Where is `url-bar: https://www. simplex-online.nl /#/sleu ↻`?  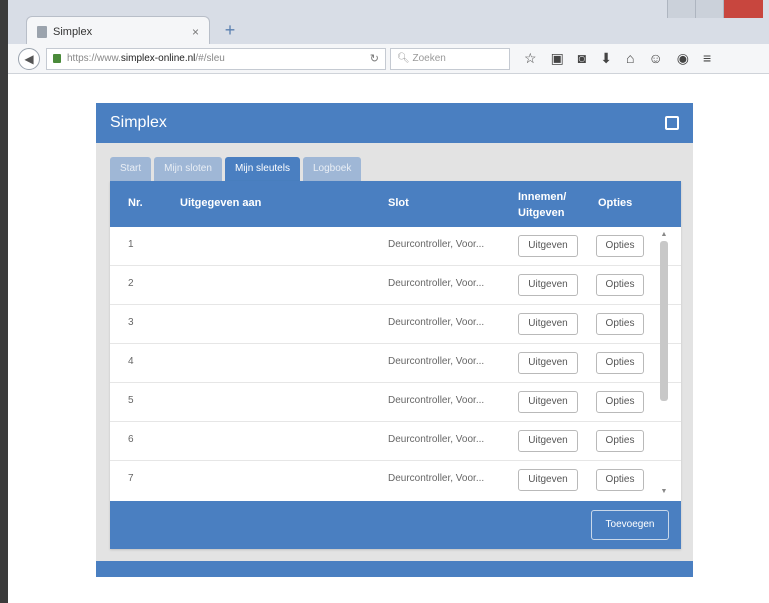 url-bar: https://www. simplex-online.nl /#/sleu ↻ is located at coordinates (216, 58).